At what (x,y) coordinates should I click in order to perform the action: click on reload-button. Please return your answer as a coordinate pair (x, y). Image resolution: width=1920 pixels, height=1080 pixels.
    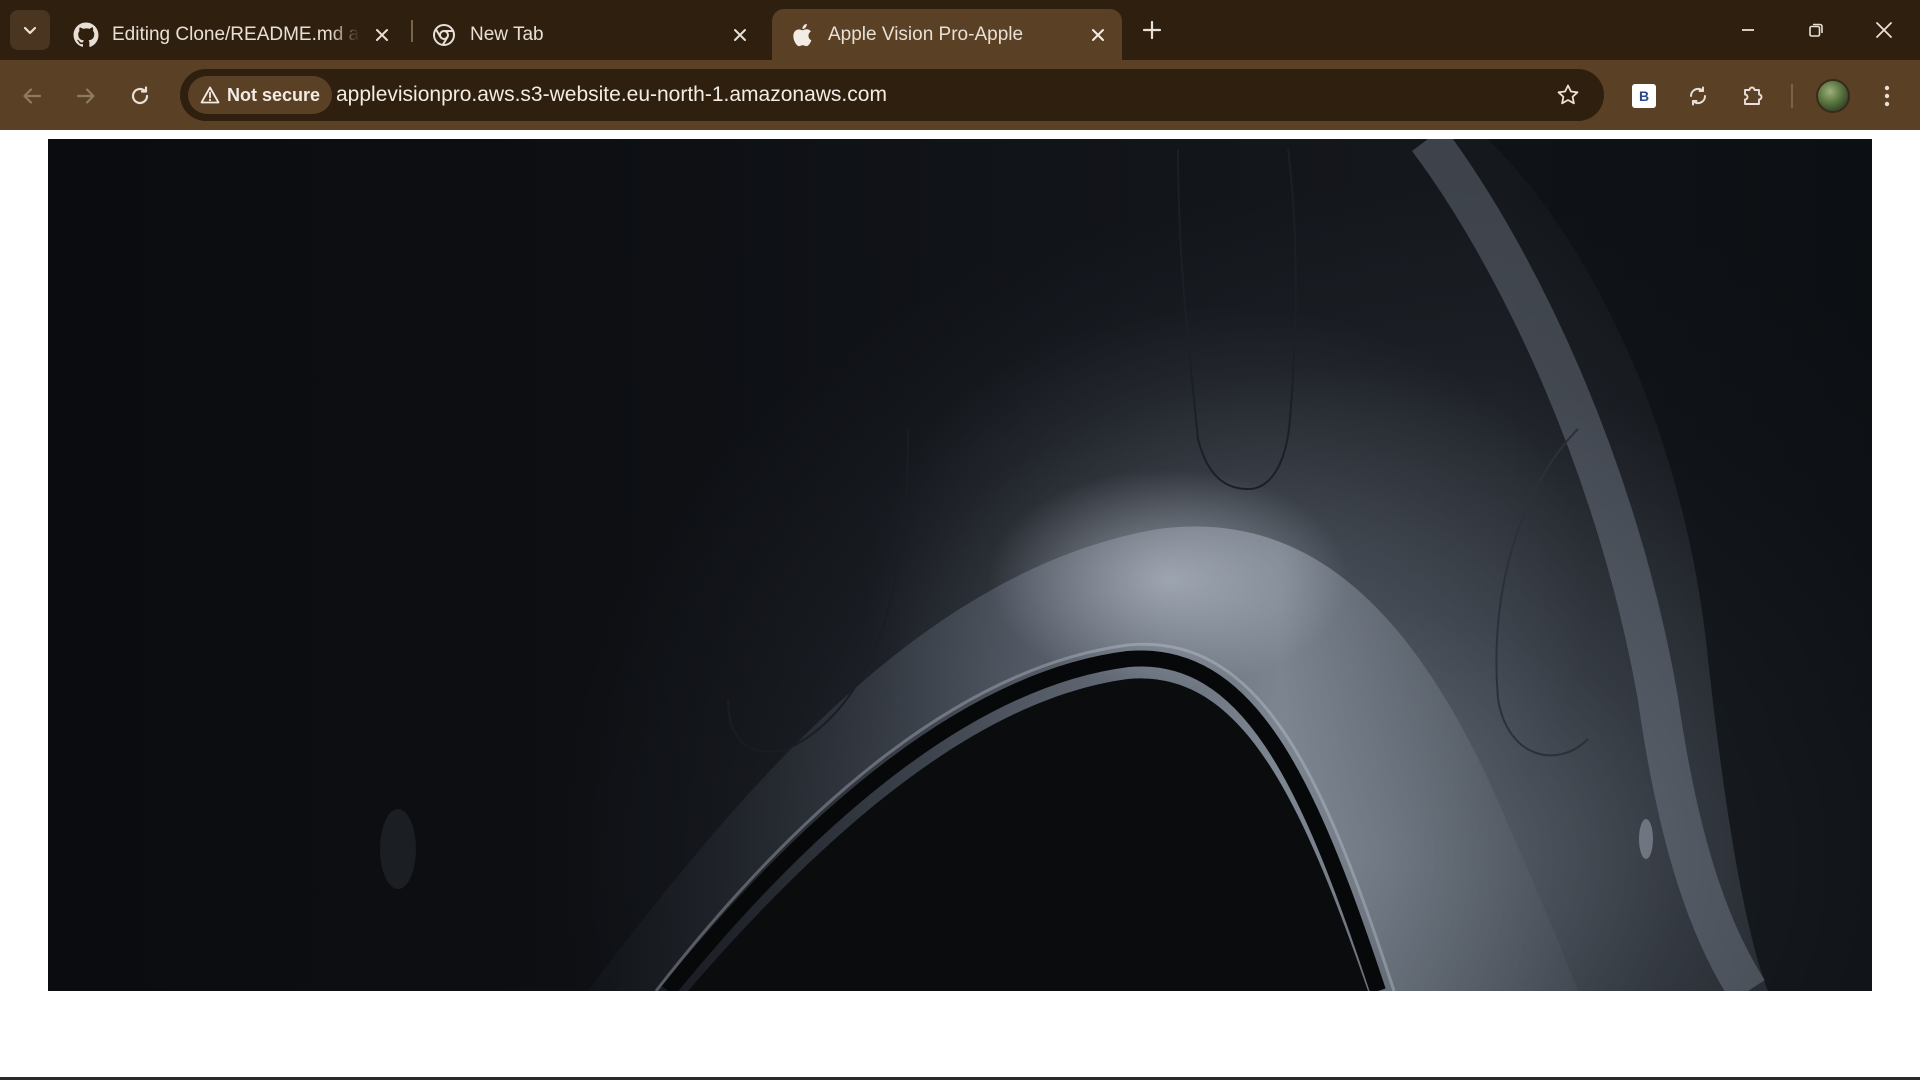
    Looking at the image, I should click on (140, 96).